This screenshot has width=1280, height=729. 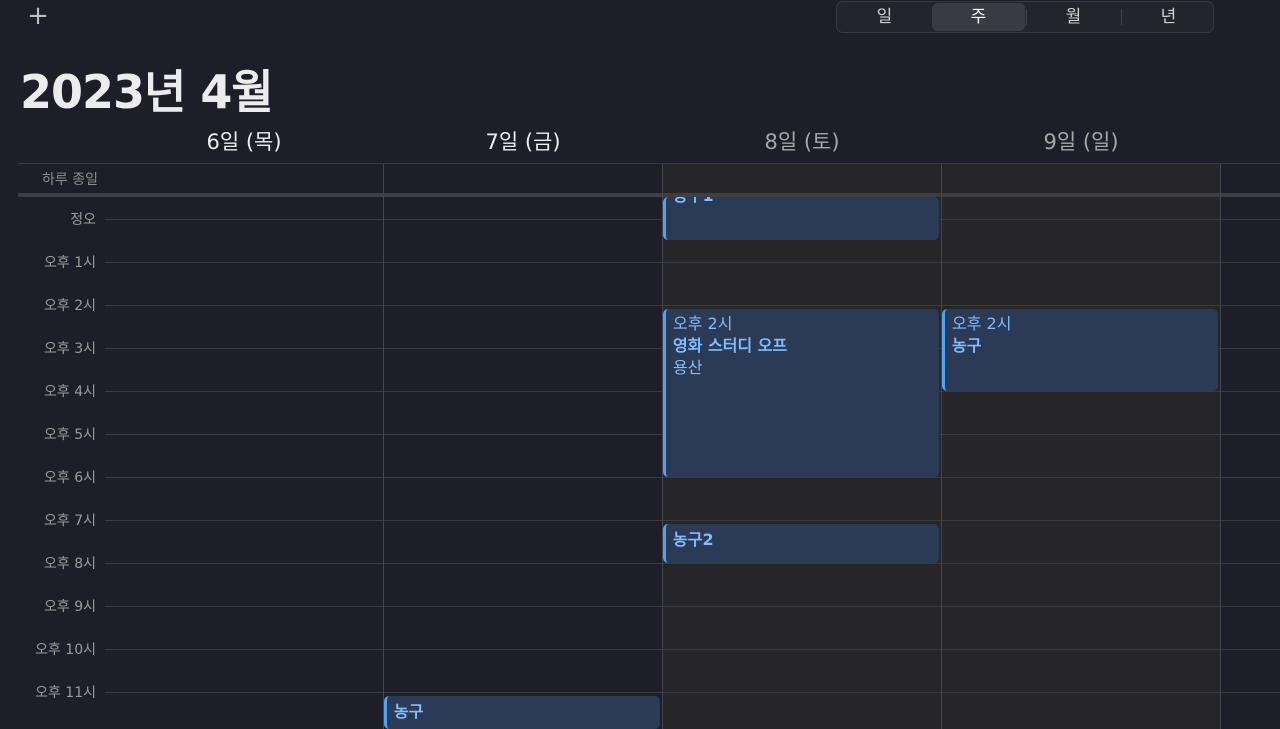 I want to click on event-title: 농구1, so click(x=802, y=202).